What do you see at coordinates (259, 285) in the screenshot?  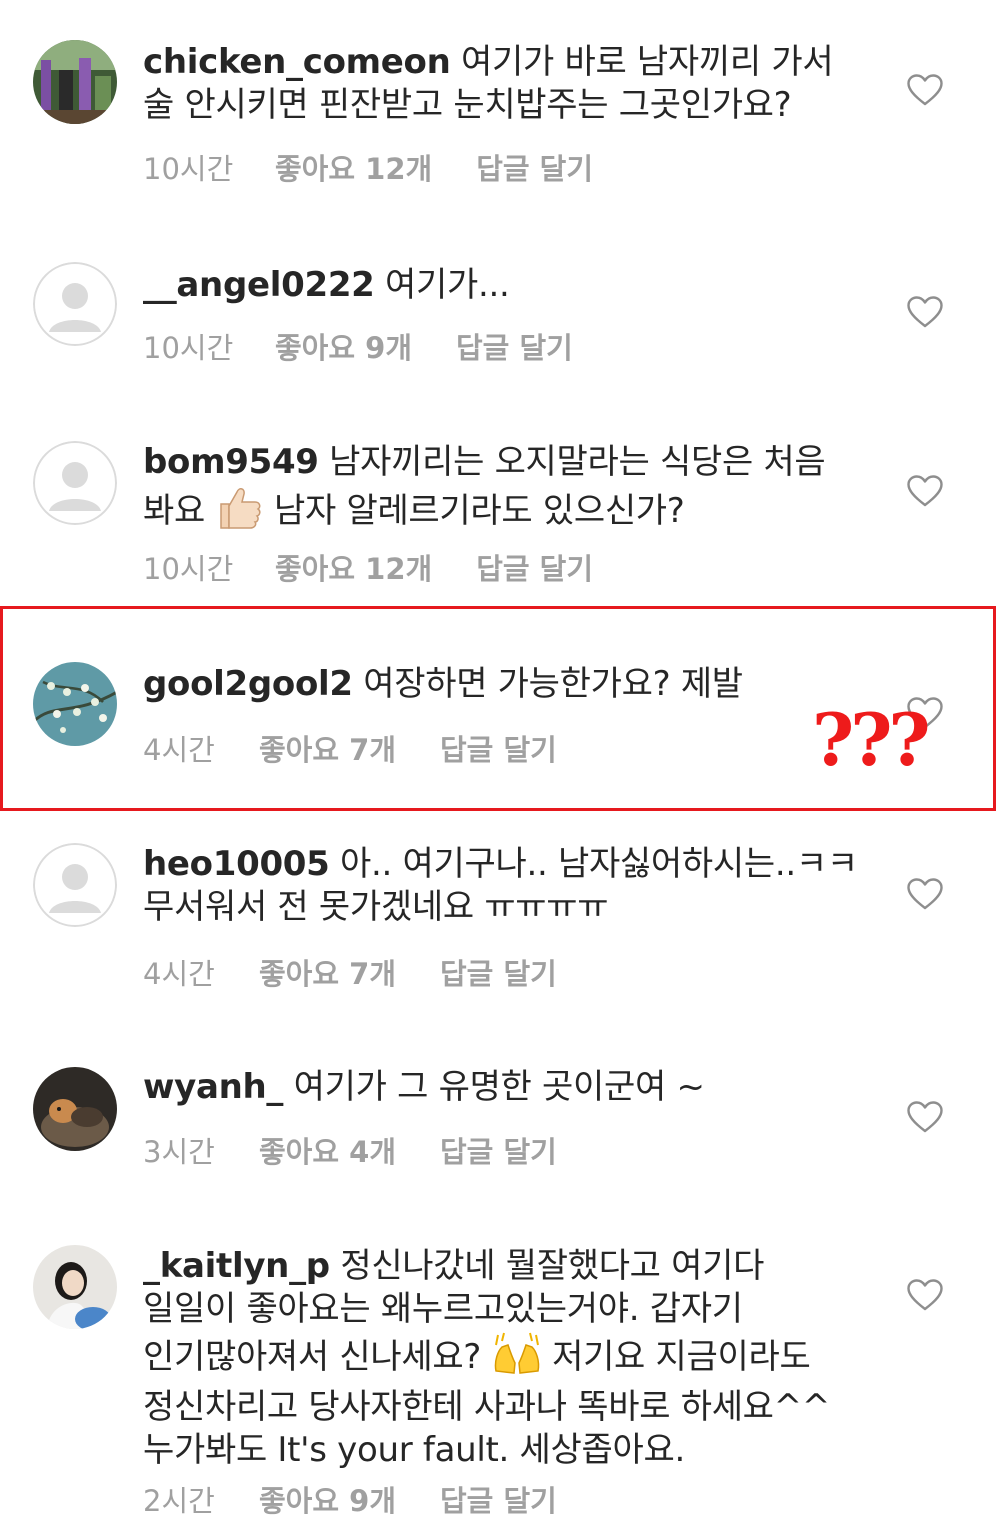 I see `username: __angel0222` at bounding box center [259, 285].